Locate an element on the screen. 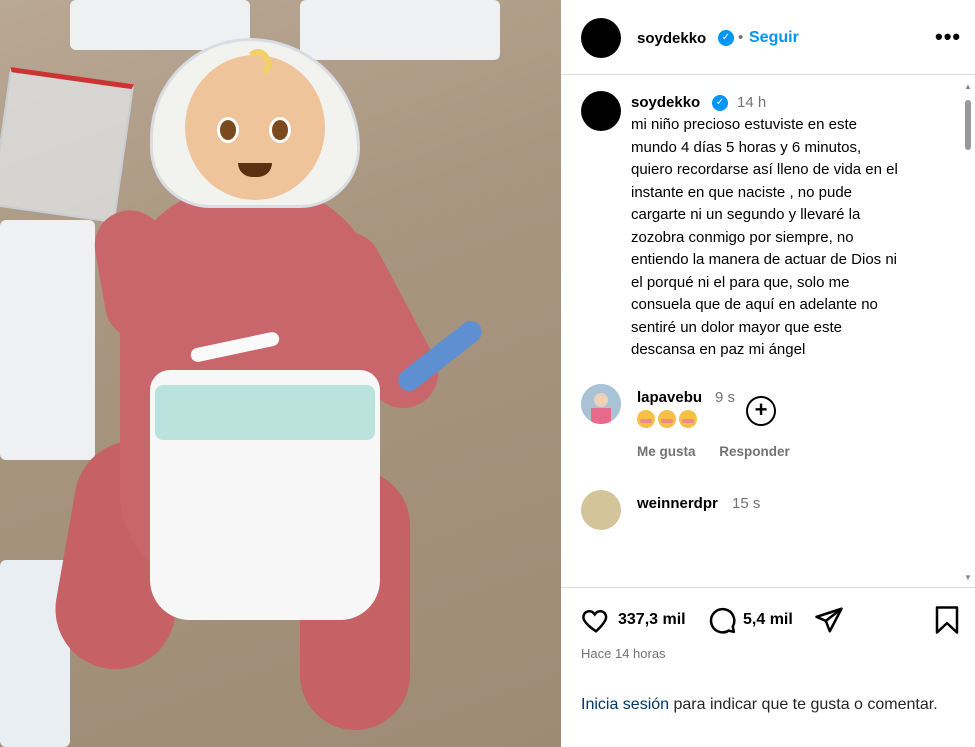  scrollbar-thumb is located at coordinates (968, 125).